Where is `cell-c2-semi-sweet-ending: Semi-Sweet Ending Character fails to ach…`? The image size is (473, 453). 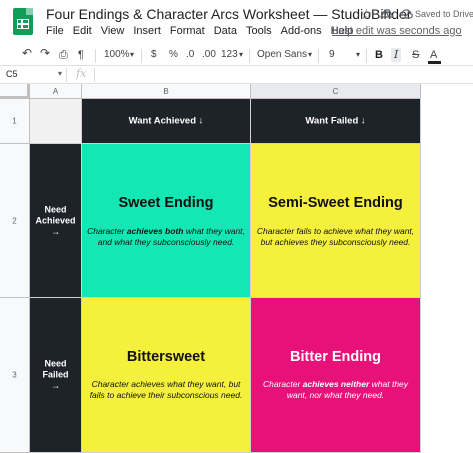
cell-c2-semi-sweet-ending: Semi-Sweet Ending Character fails to ach… is located at coordinates (336, 221).